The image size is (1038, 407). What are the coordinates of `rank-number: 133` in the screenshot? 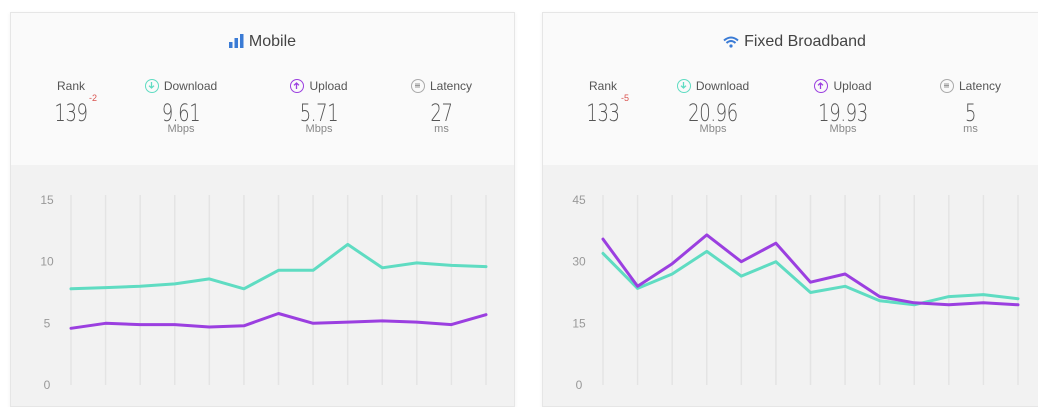 It's located at (603, 113).